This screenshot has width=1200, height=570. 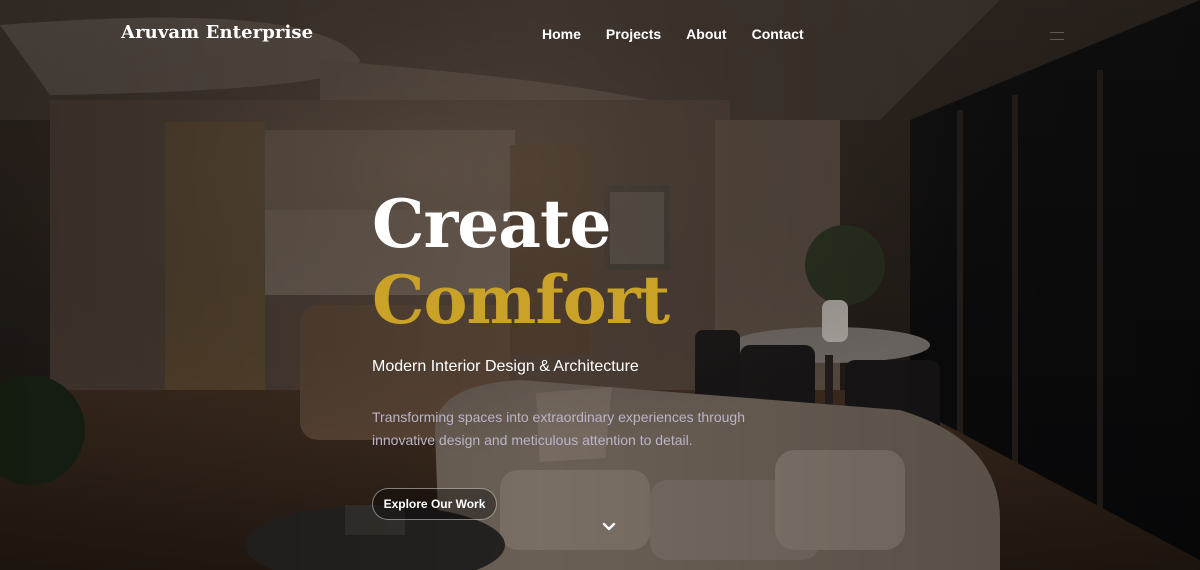 What do you see at coordinates (561, 34) in the screenshot?
I see `nav-link-home: Home` at bounding box center [561, 34].